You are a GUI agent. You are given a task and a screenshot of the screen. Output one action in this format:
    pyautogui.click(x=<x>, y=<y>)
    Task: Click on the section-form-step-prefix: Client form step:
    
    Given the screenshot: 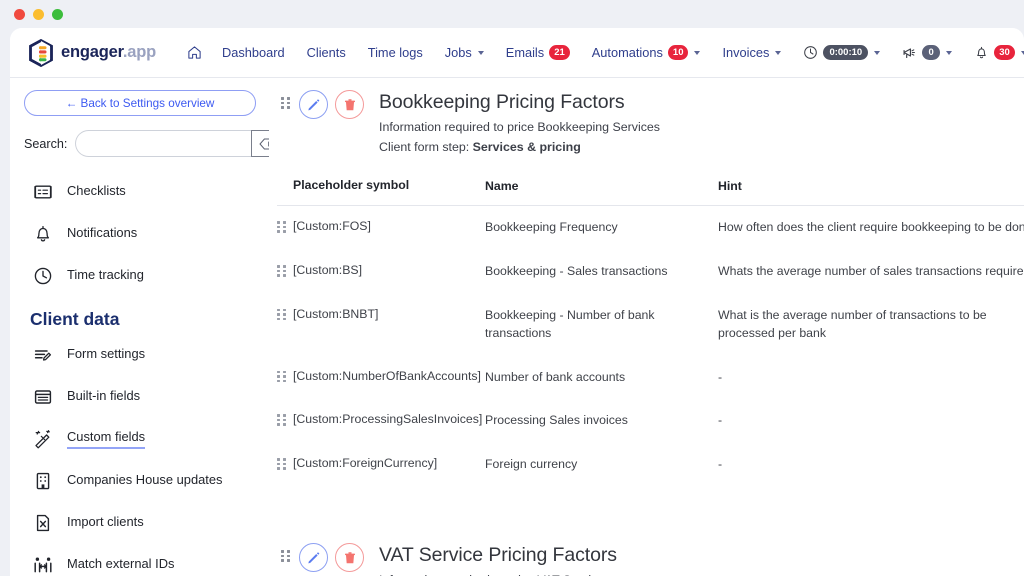 What is the action you would take?
    pyautogui.click(x=426, y=147)
    